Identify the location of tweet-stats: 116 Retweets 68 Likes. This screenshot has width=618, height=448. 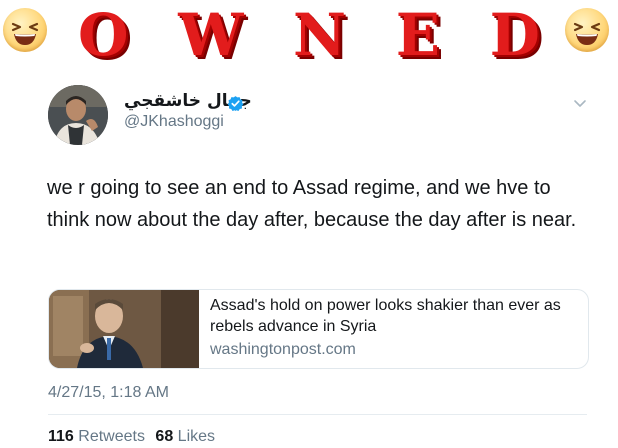
(131, 437).